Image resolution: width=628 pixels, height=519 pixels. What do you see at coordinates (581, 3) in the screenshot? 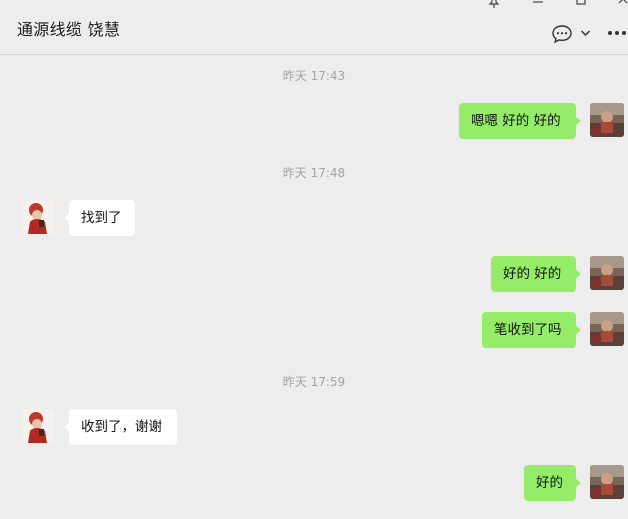
I see `maximize-icon` at bounding box center [581, 3].